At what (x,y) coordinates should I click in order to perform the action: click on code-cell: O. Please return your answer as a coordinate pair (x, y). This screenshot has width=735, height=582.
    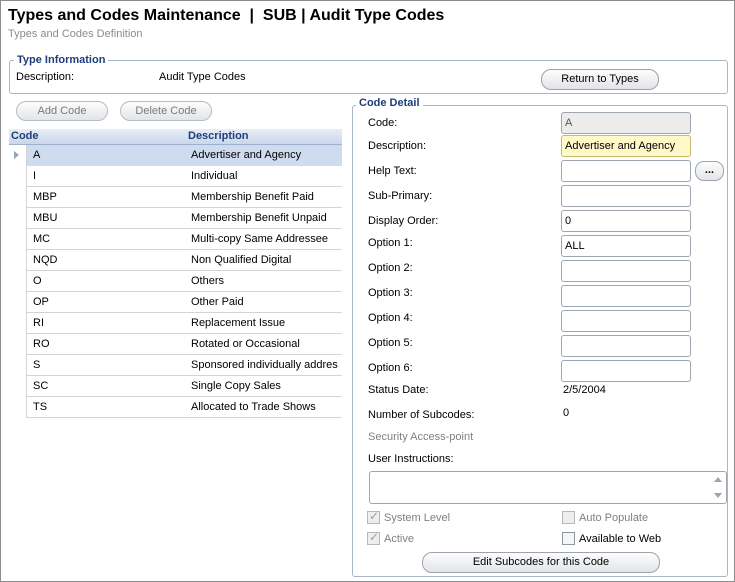
    Looking at the image, I should click on (37, 281).